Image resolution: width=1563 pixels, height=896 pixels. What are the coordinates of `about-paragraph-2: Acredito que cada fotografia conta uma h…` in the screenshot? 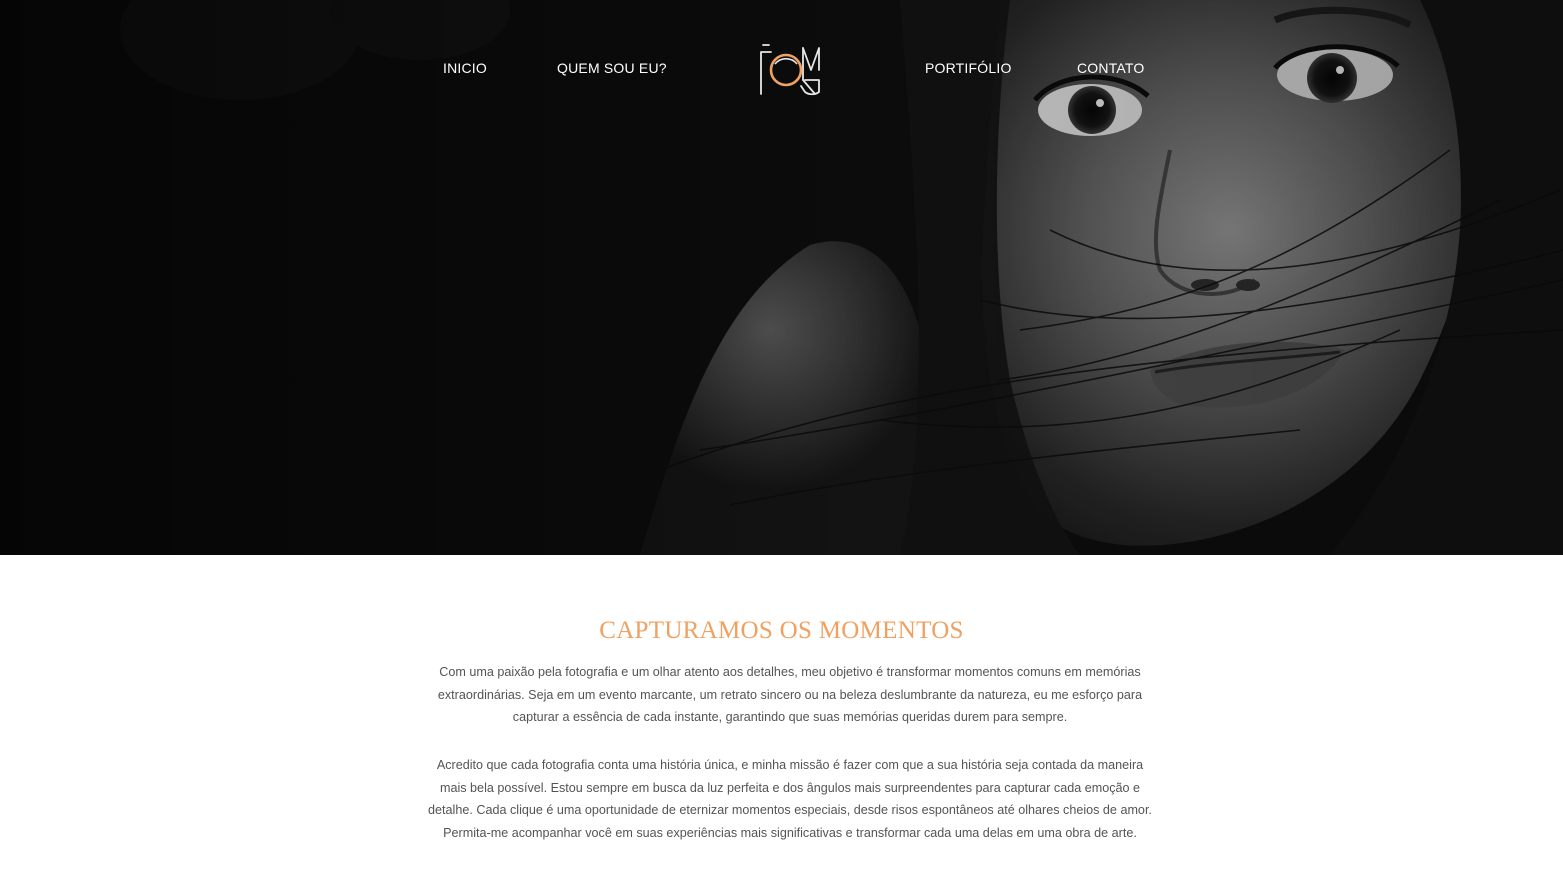 It's located at (790, 799).